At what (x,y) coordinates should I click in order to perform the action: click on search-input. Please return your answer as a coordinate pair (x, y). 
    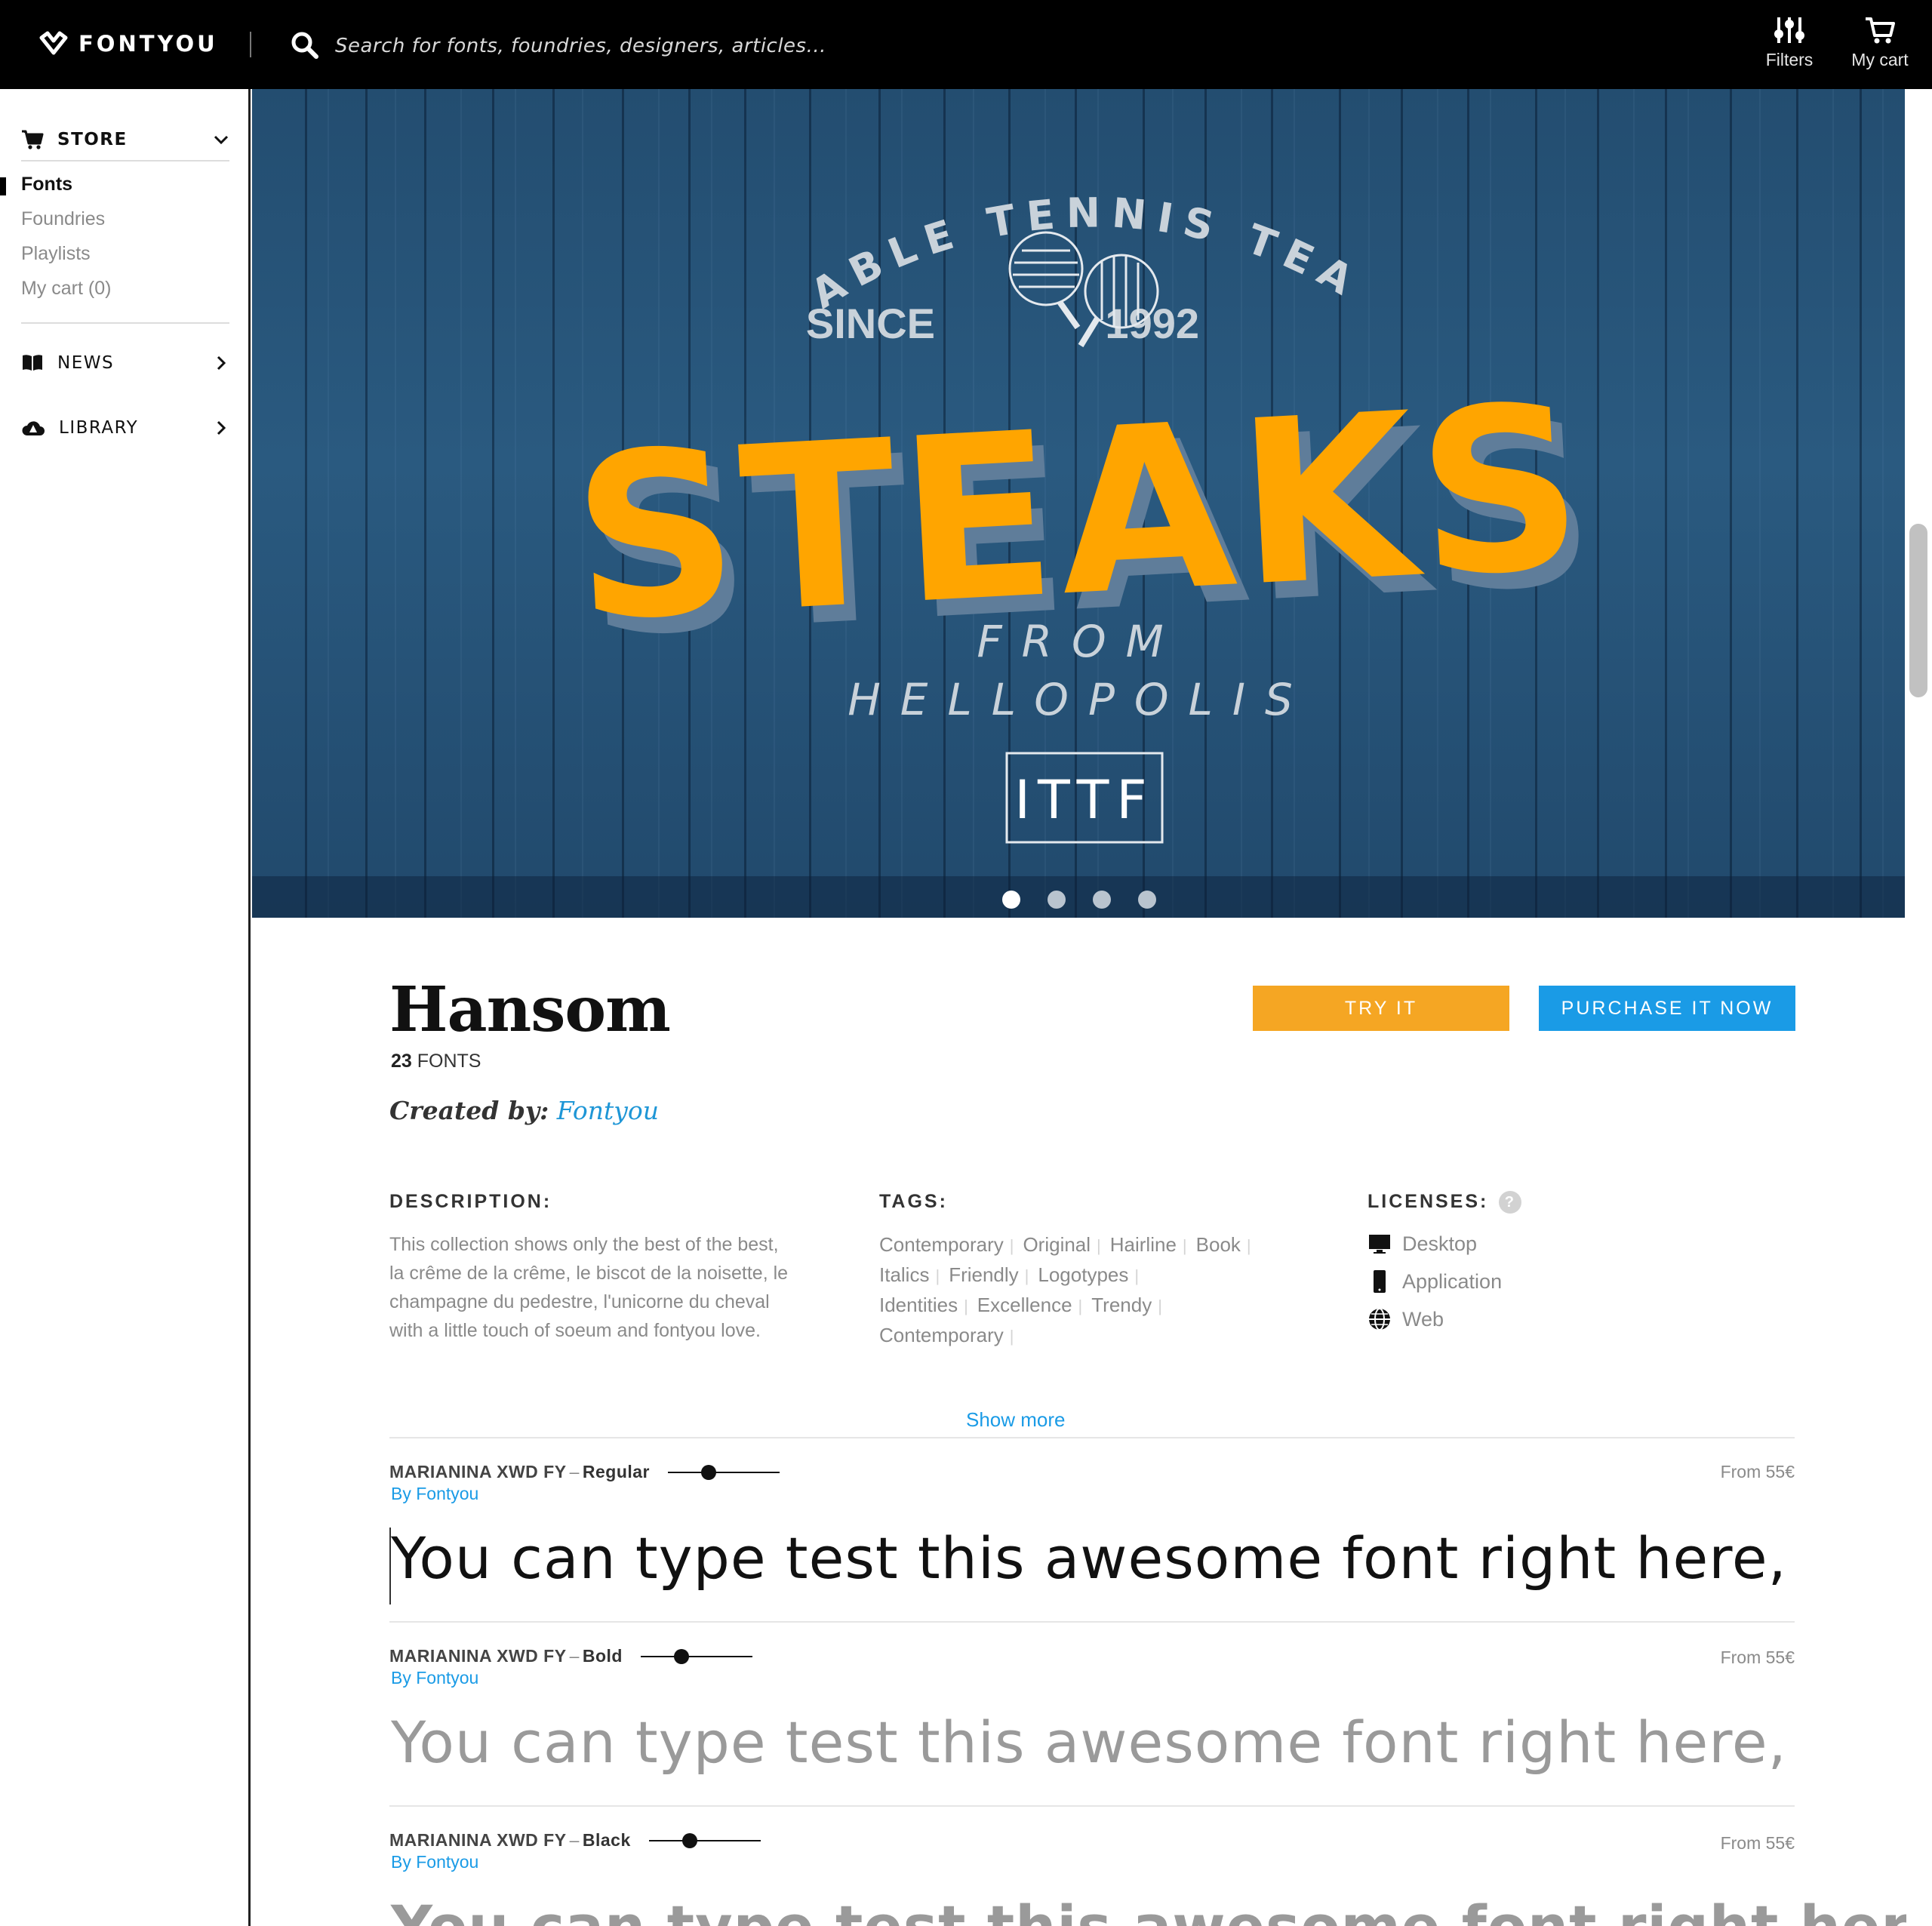
    Looking at the image, I should click on (637, 46).